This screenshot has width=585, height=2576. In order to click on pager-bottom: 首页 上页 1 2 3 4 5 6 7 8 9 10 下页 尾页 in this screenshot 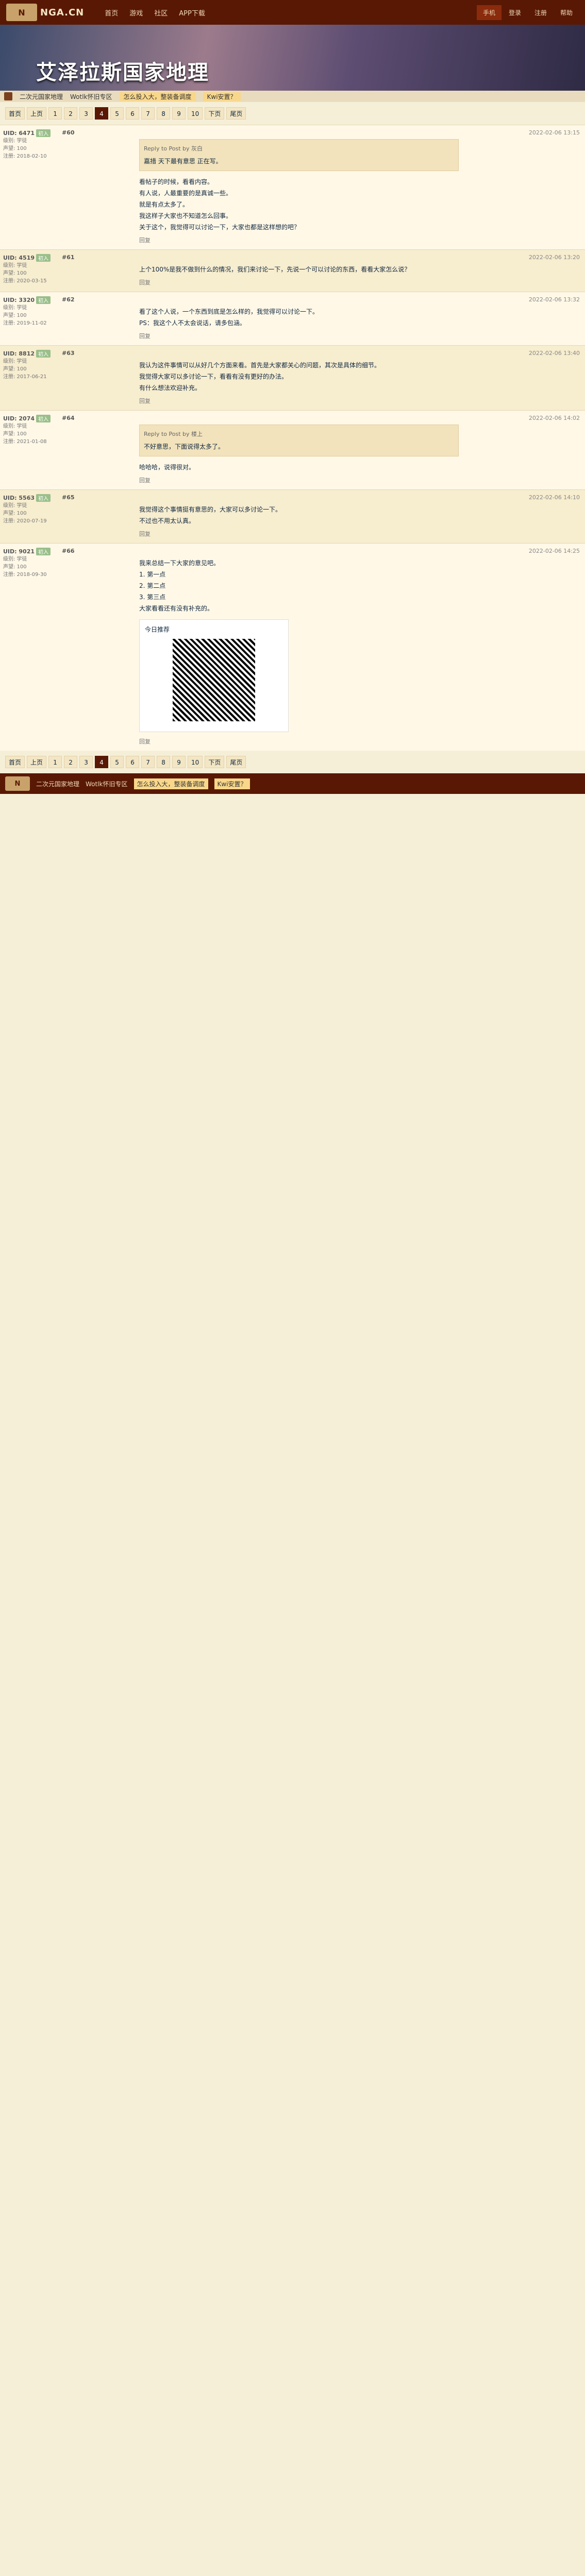, I will do `click(292, 762)`.